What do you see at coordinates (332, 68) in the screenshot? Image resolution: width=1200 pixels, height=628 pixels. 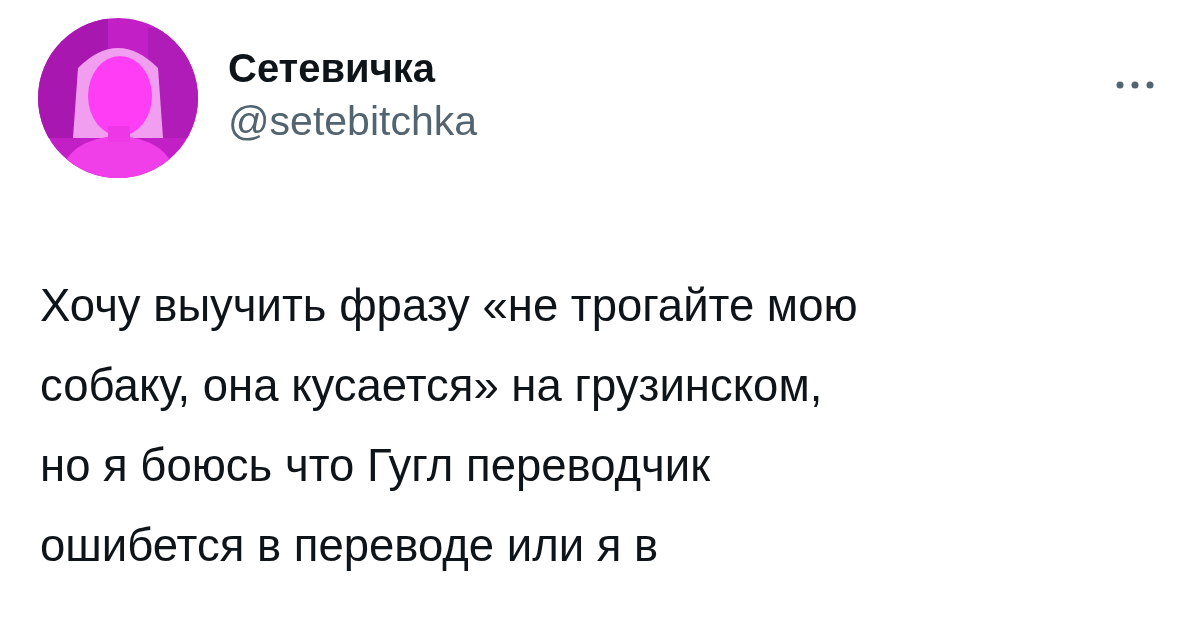 I see `author-name: Сетевичка` at bounding box center [332, 68].